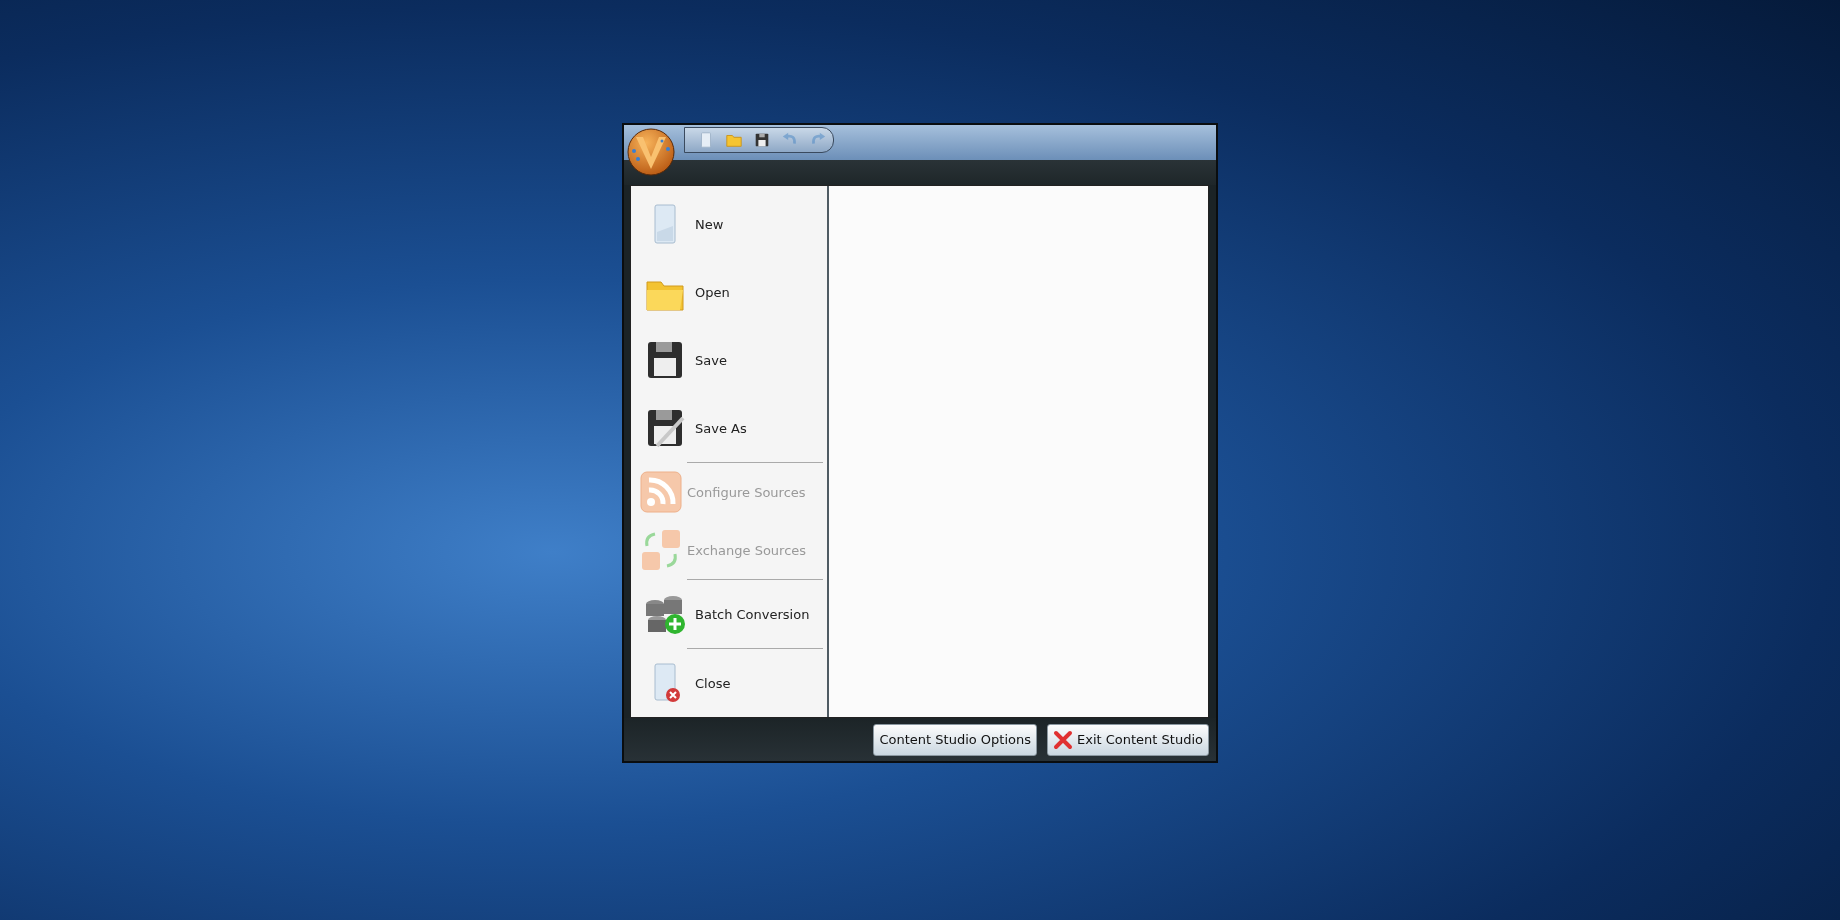  I want to click on rss-exchange-icon, so click(661, 550).